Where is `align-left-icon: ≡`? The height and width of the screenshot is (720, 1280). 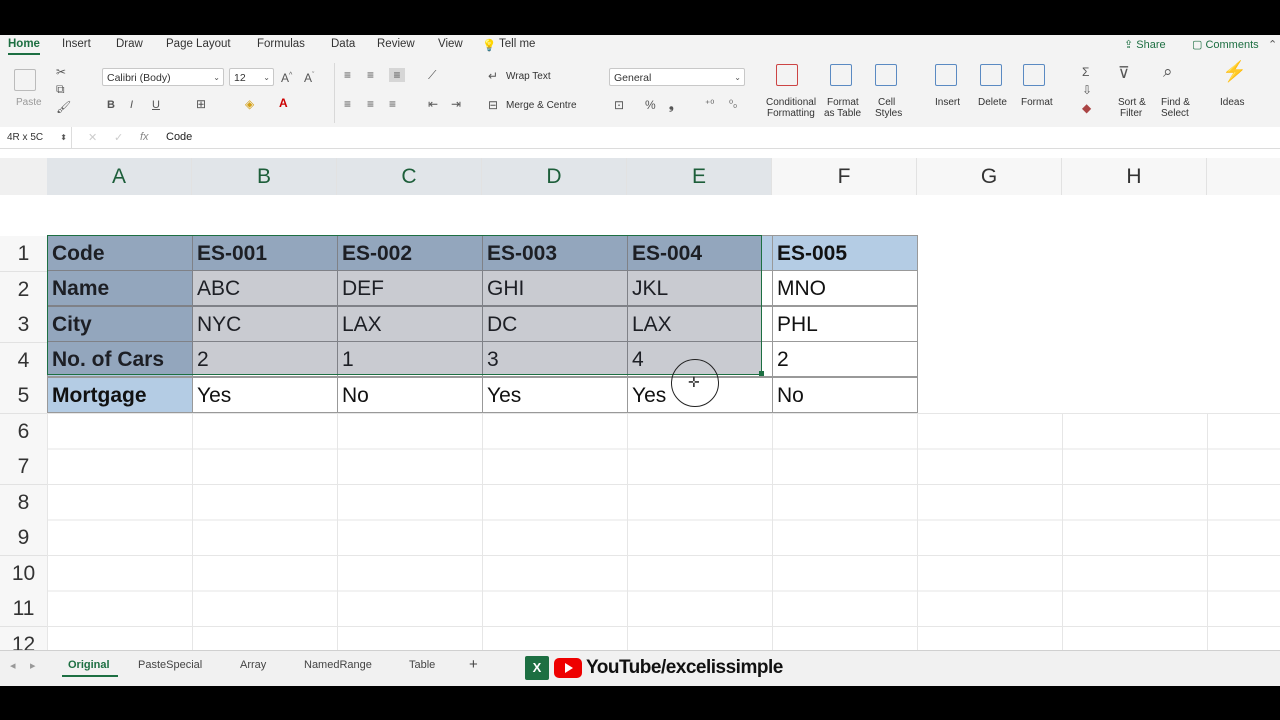
align-left-icon: ≡ is located at coordinates (347, 104).